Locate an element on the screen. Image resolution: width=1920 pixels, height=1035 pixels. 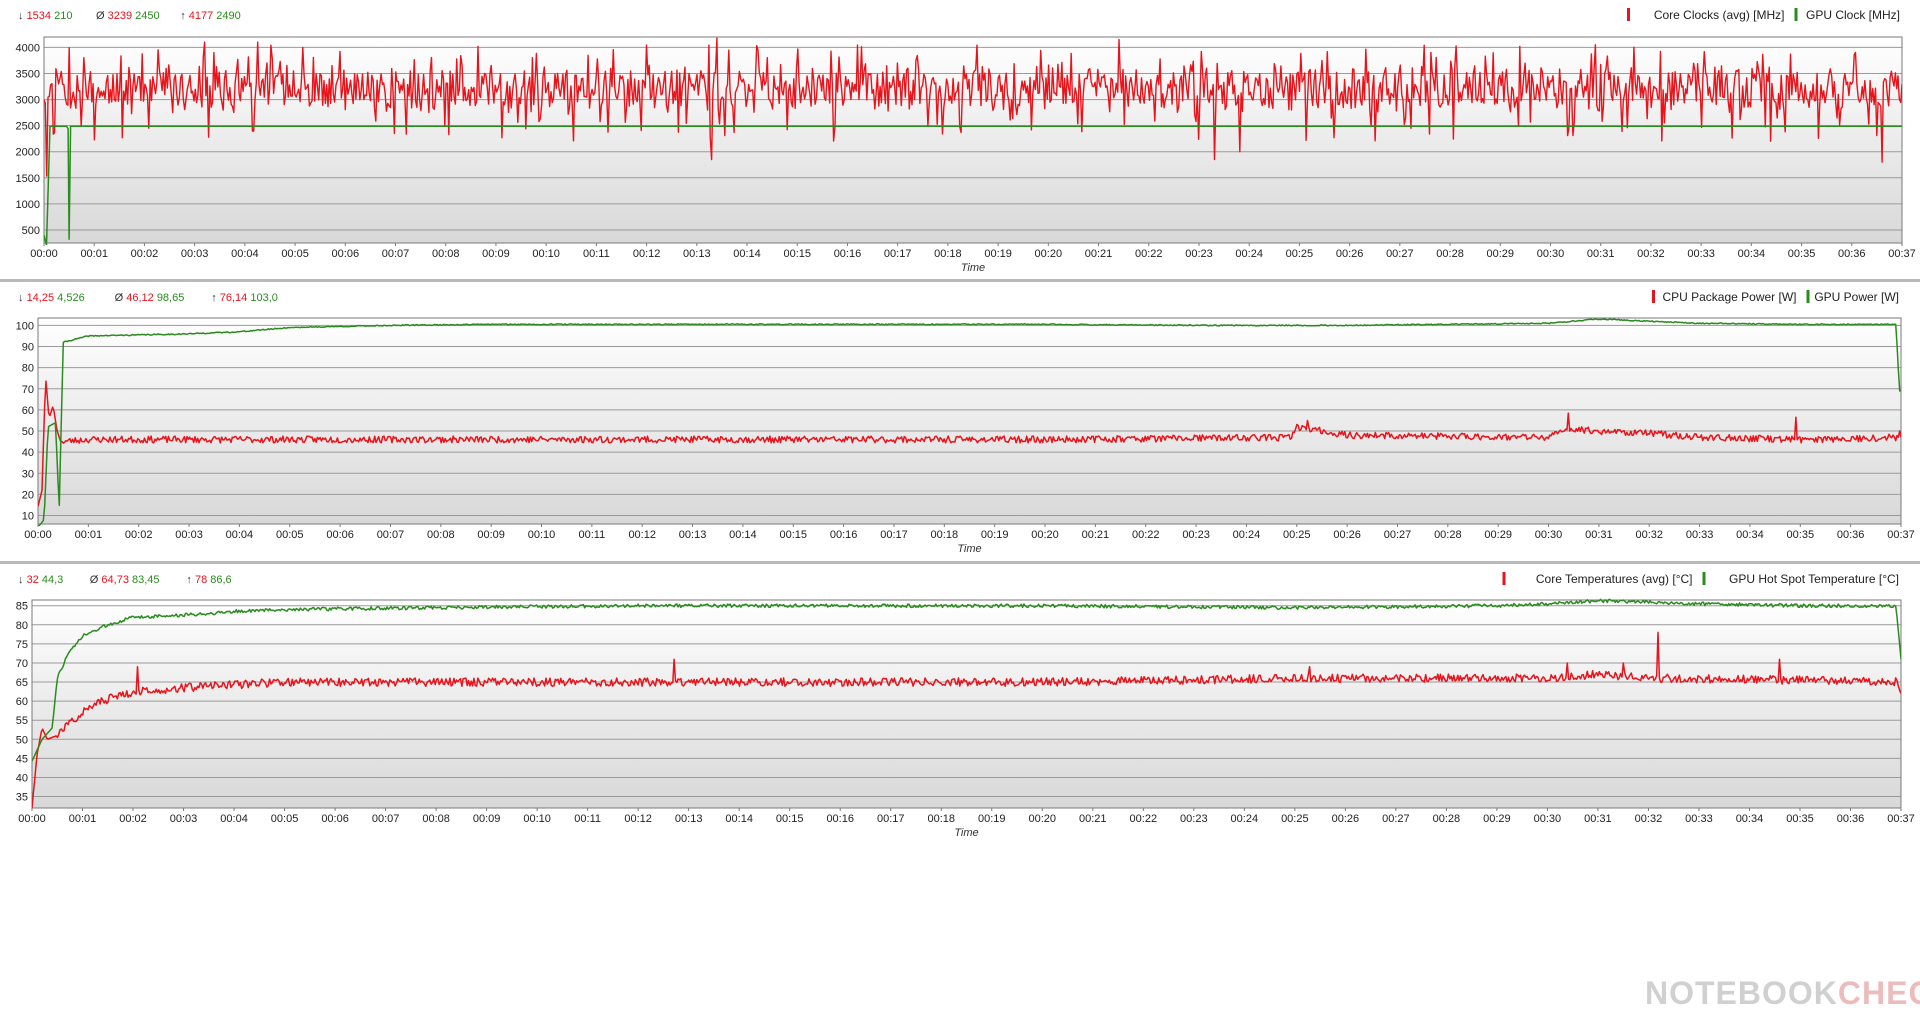
y-tick-label: 100 is located at coordinates (25, 326).